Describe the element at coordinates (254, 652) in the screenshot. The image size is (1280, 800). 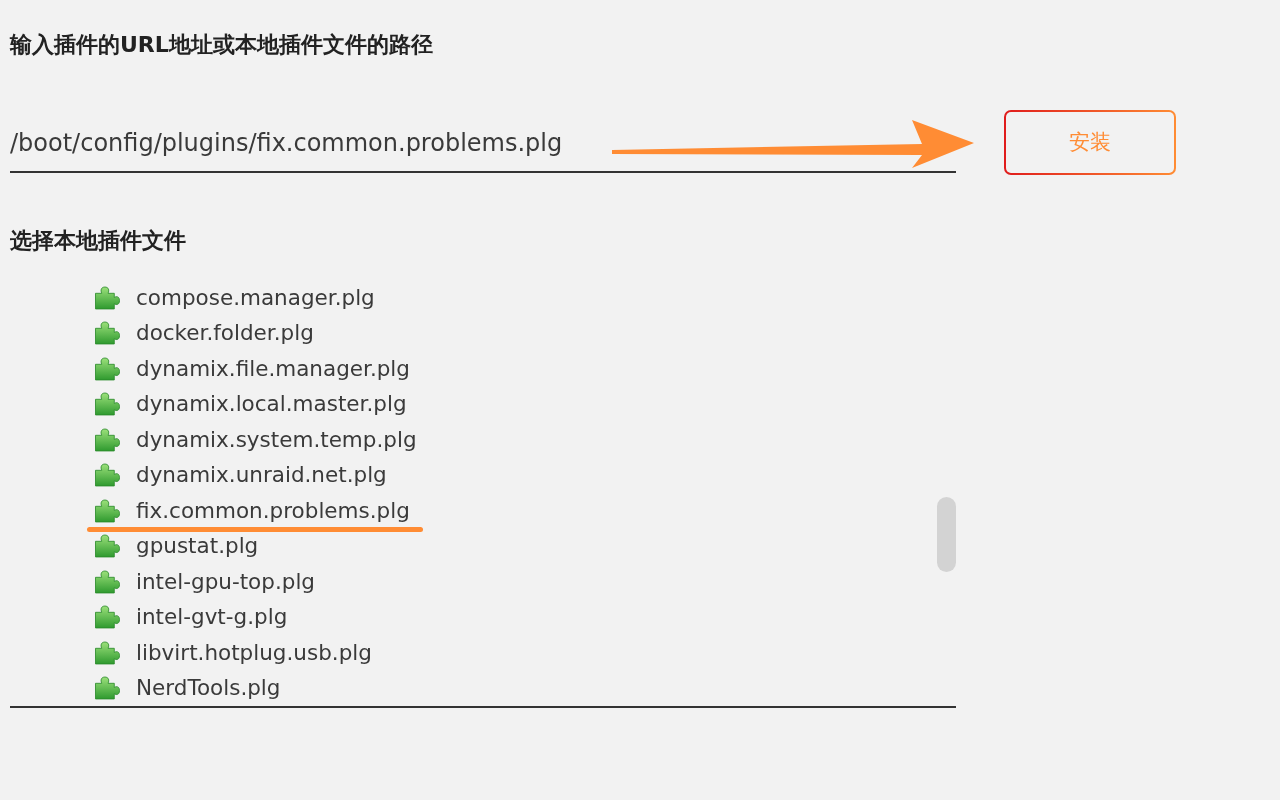
I see `file-name: libvirt.hotplug.usb.plg` at that location.